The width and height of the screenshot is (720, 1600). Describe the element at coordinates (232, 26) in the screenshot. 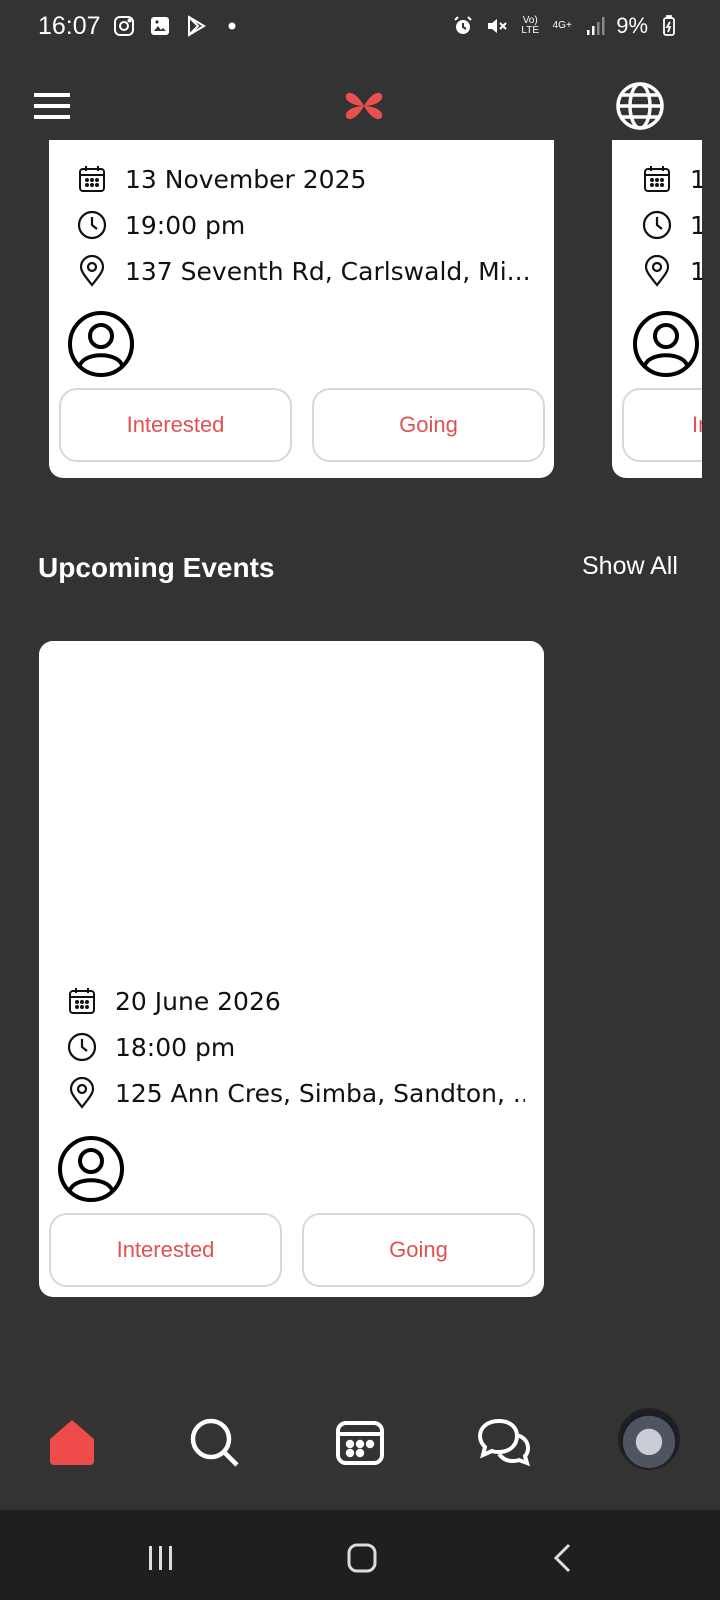

I see `notification-dot-icon` at that location.